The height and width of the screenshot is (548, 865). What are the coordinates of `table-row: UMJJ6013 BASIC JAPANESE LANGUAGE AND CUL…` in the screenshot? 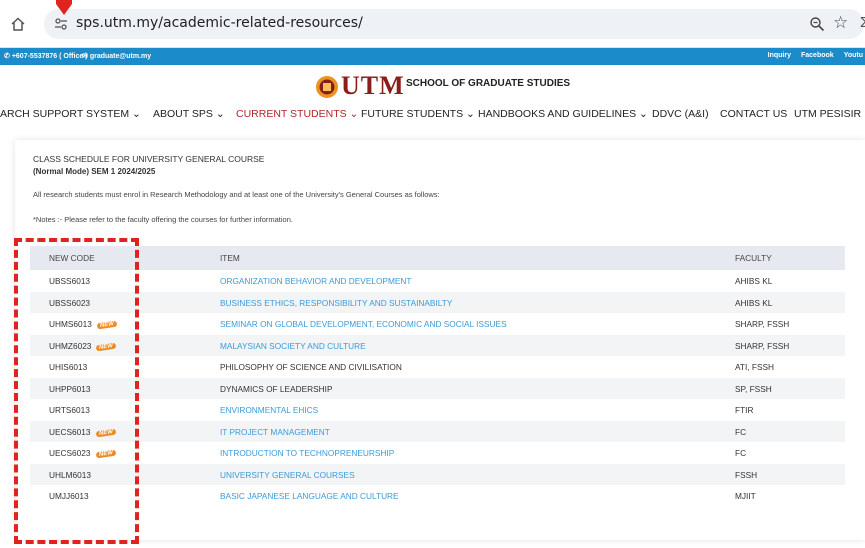 It's located at (437, 496).